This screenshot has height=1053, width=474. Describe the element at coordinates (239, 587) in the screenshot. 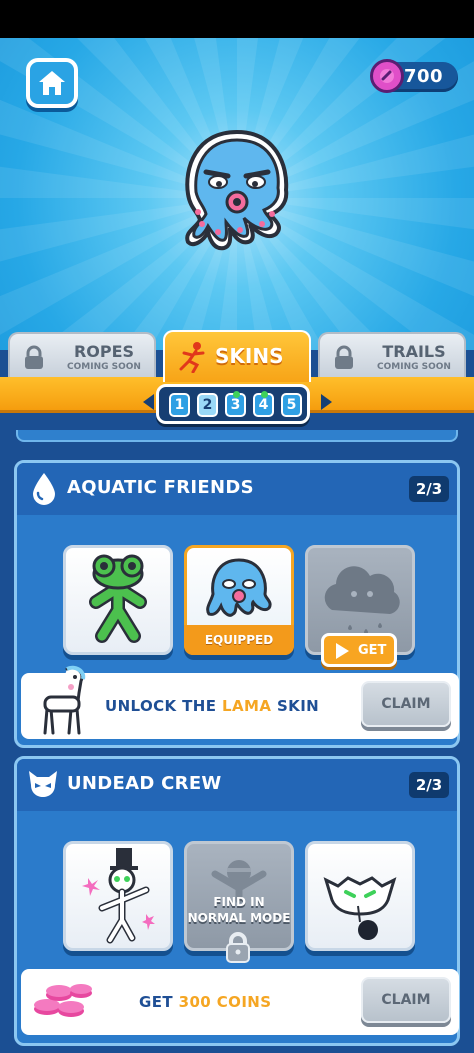

I see `octopus-skin-icon` at that location.